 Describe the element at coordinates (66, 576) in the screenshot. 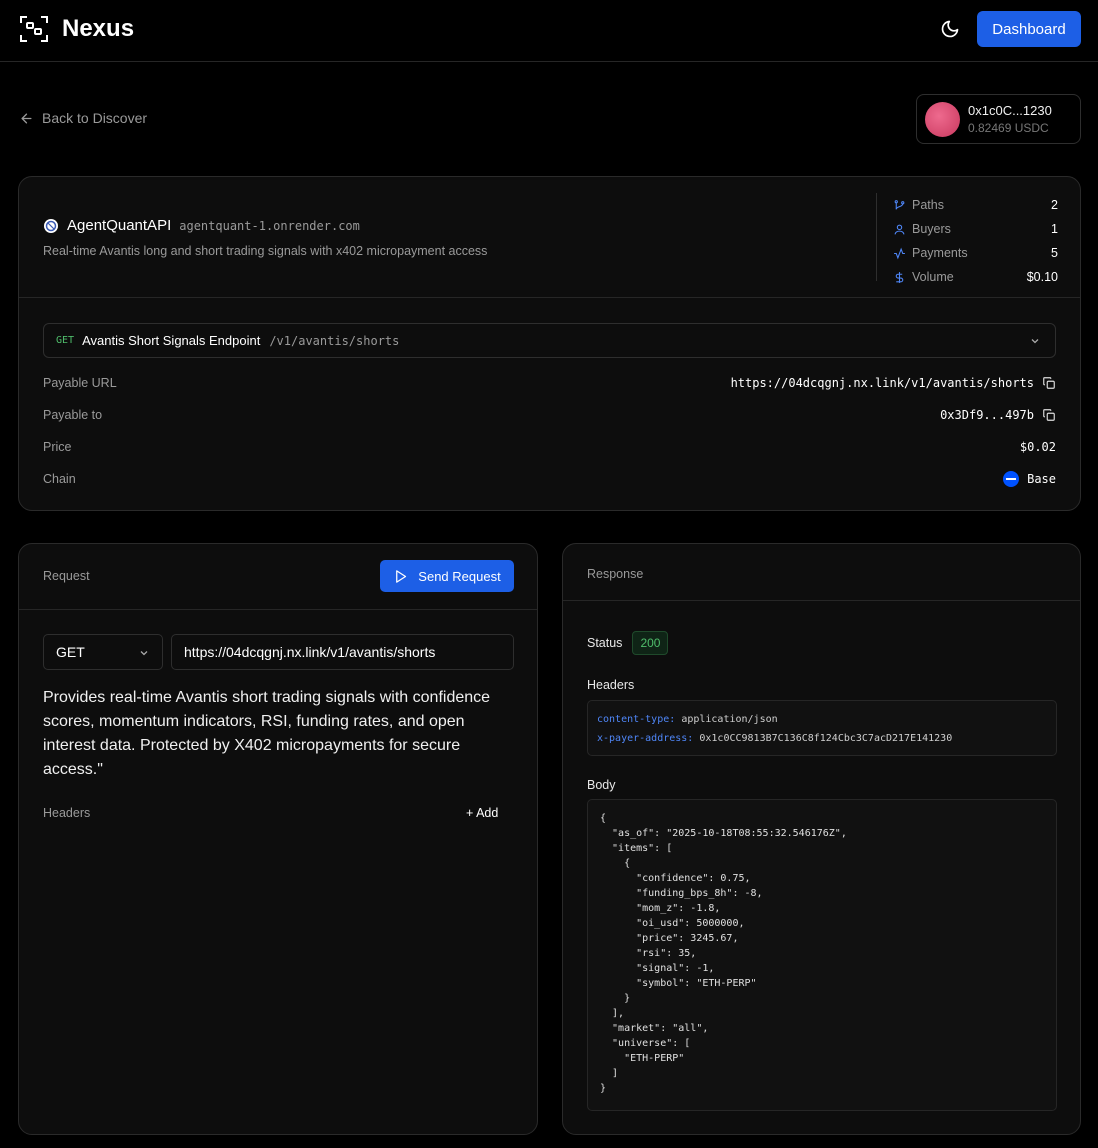

I see `request-title: Request` at that location.